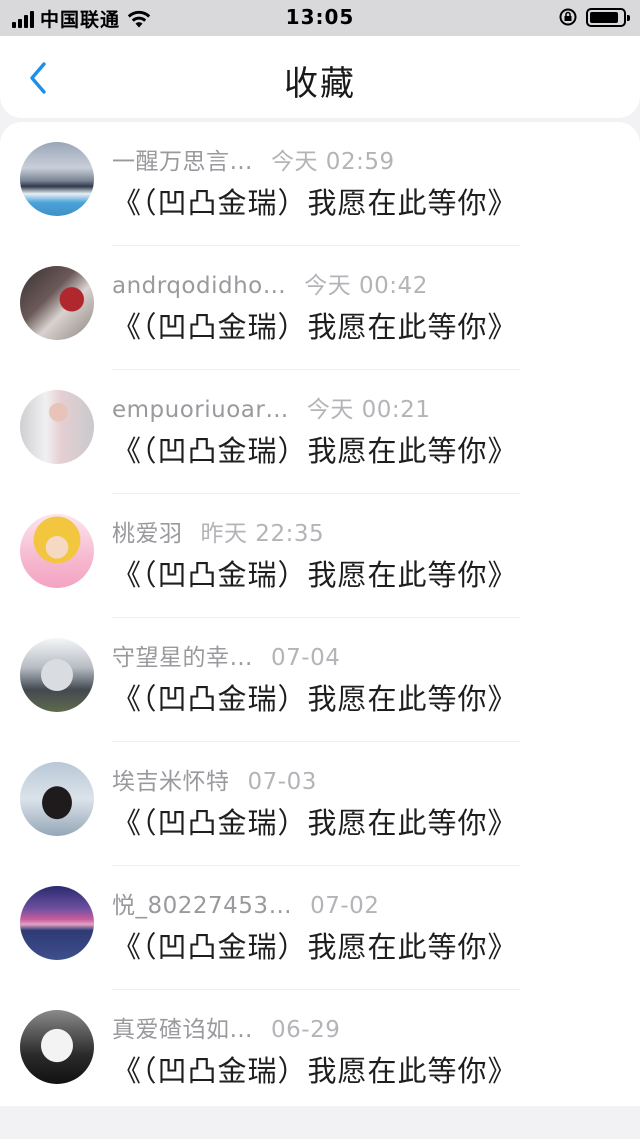  I want to click on bottom-background, so click(320, 1122).